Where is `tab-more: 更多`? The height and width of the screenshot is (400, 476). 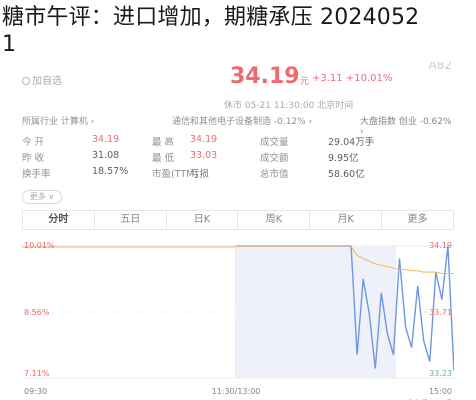 tab-more: 更多 is located at coordinates (417, 220).